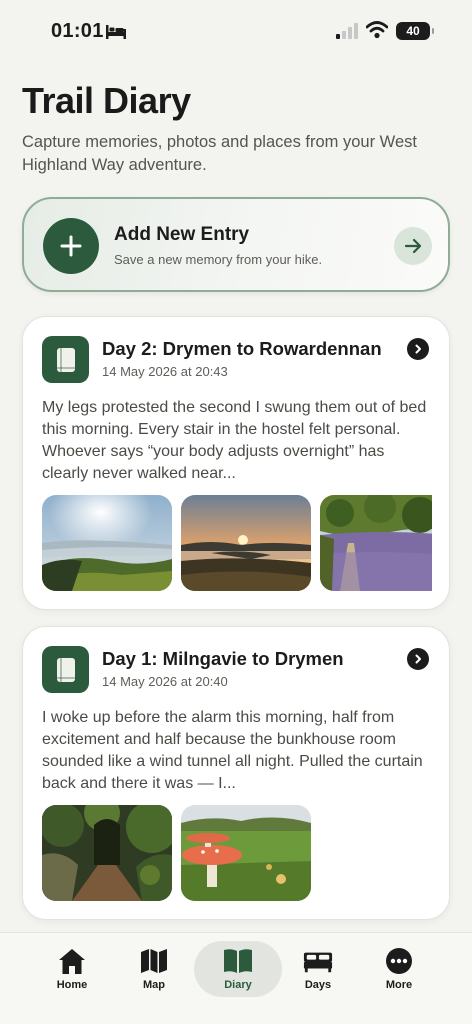  I want to click on entry-title: Day 2: Drymen to Rowardennan, so click(242, 348).